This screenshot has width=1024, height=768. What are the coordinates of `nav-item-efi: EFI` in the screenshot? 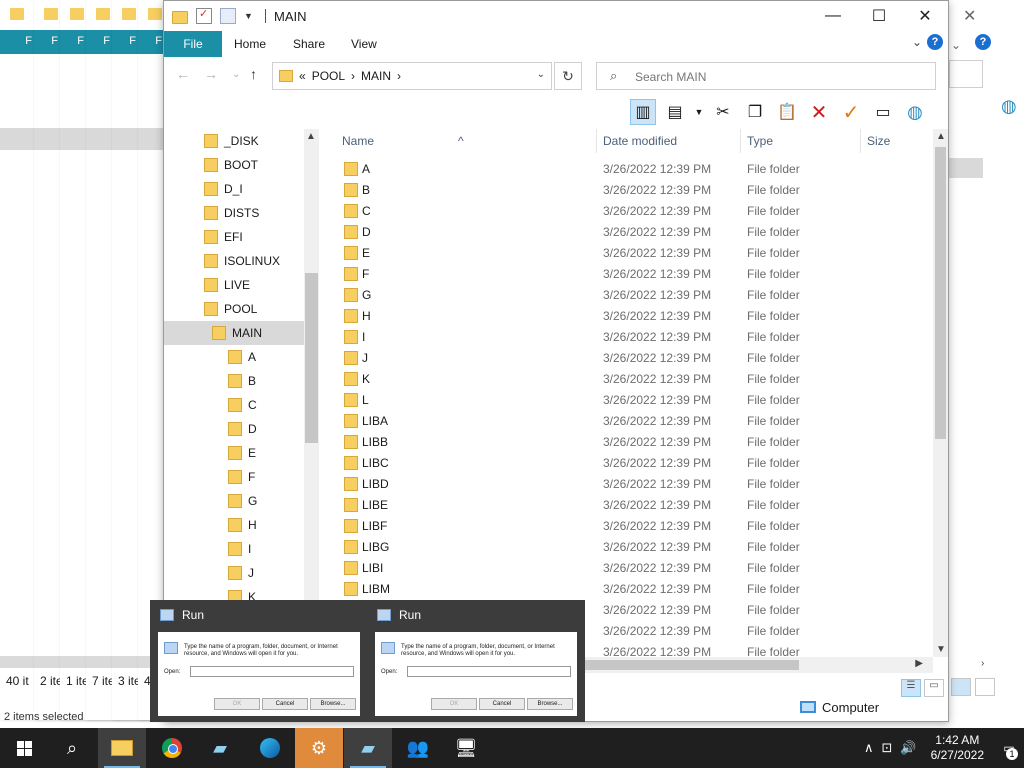 It's located at (234, 237).